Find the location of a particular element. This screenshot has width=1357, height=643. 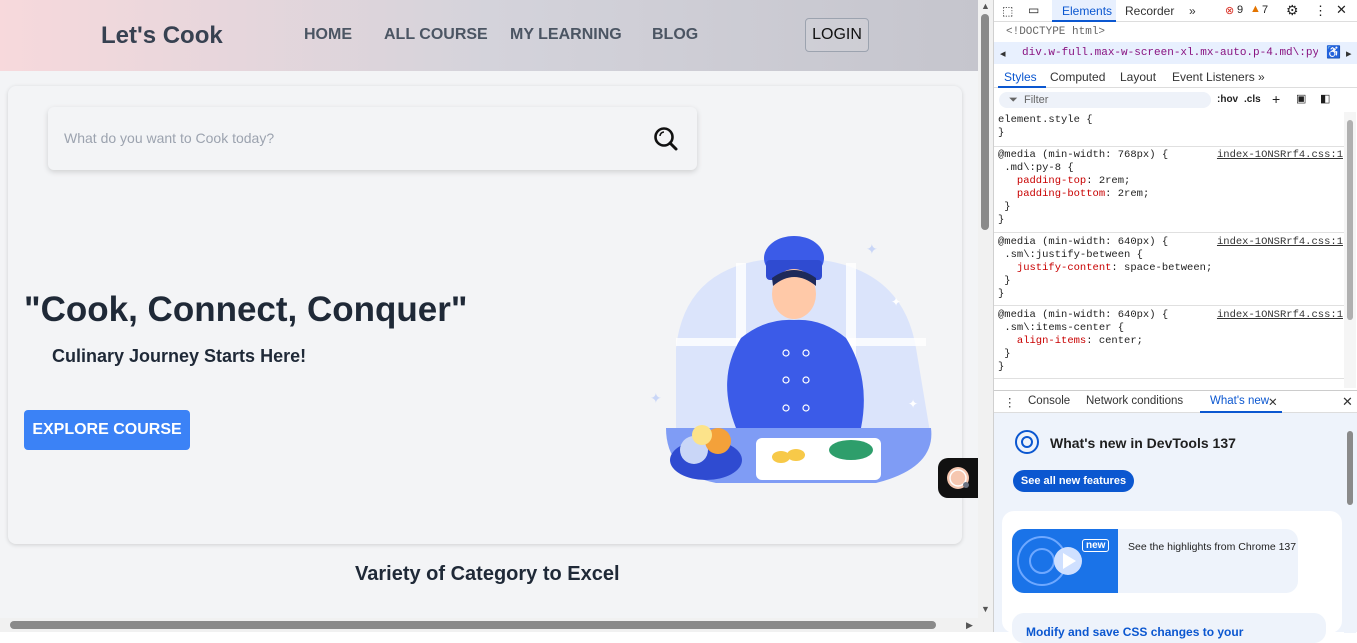

floating-chat-button is located at coordinates (958, 478).